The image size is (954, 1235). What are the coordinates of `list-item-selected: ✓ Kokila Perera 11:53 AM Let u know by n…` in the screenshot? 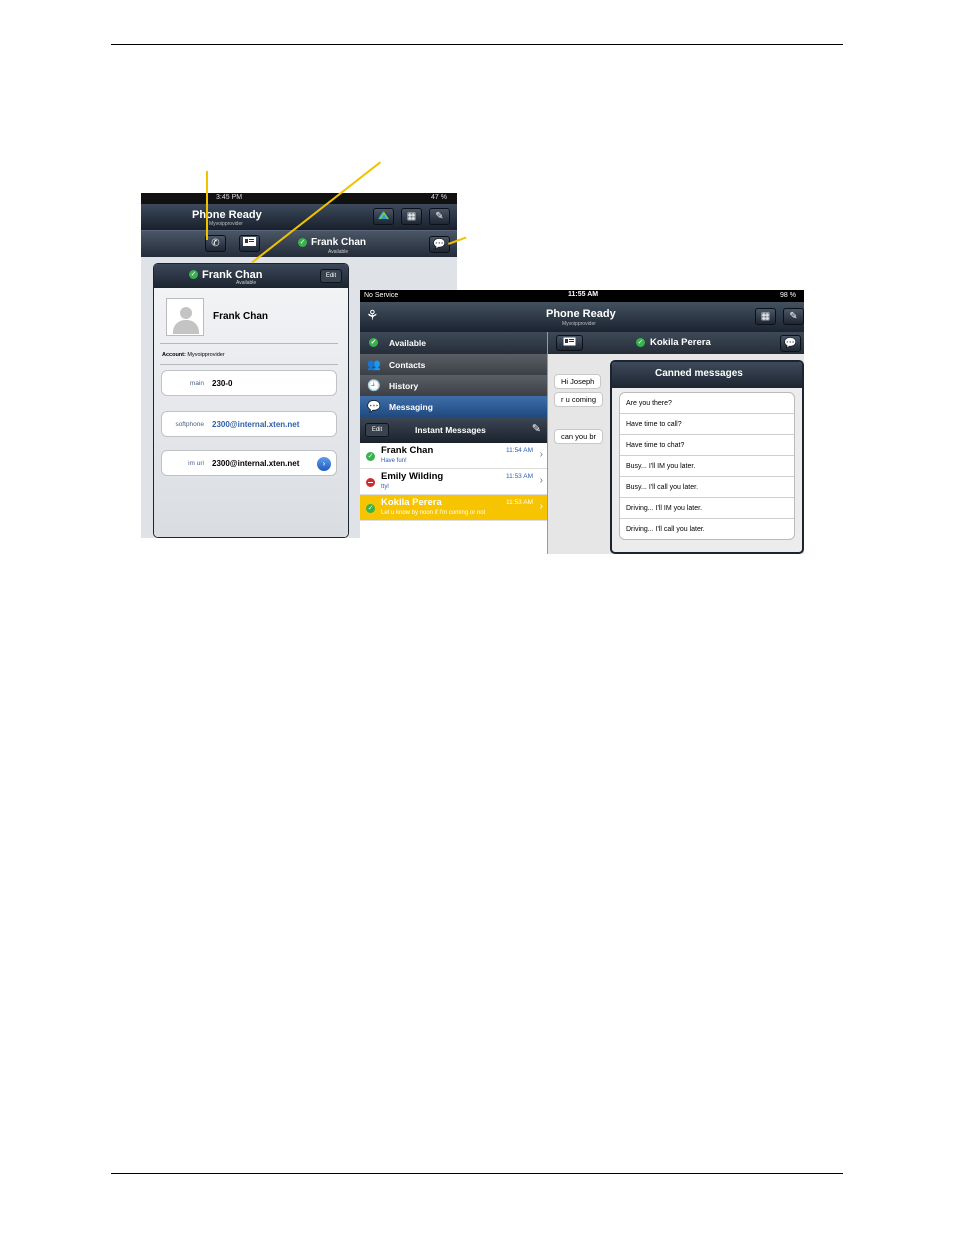 It's located at (453, 508).